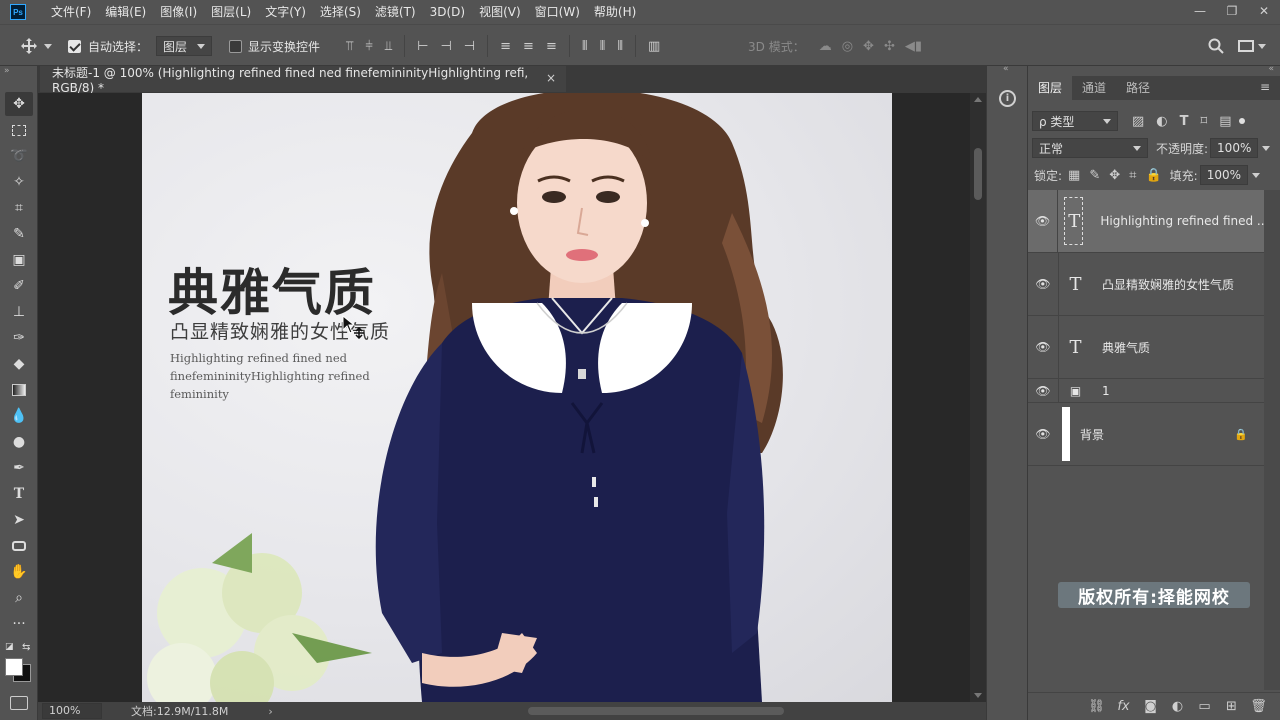 This screenshot has height=720, width=1280. What do you see at coordinates (1266, 148) in the screenshot?
I see `chevron-down-icon` at bounding box center [1266, 148].